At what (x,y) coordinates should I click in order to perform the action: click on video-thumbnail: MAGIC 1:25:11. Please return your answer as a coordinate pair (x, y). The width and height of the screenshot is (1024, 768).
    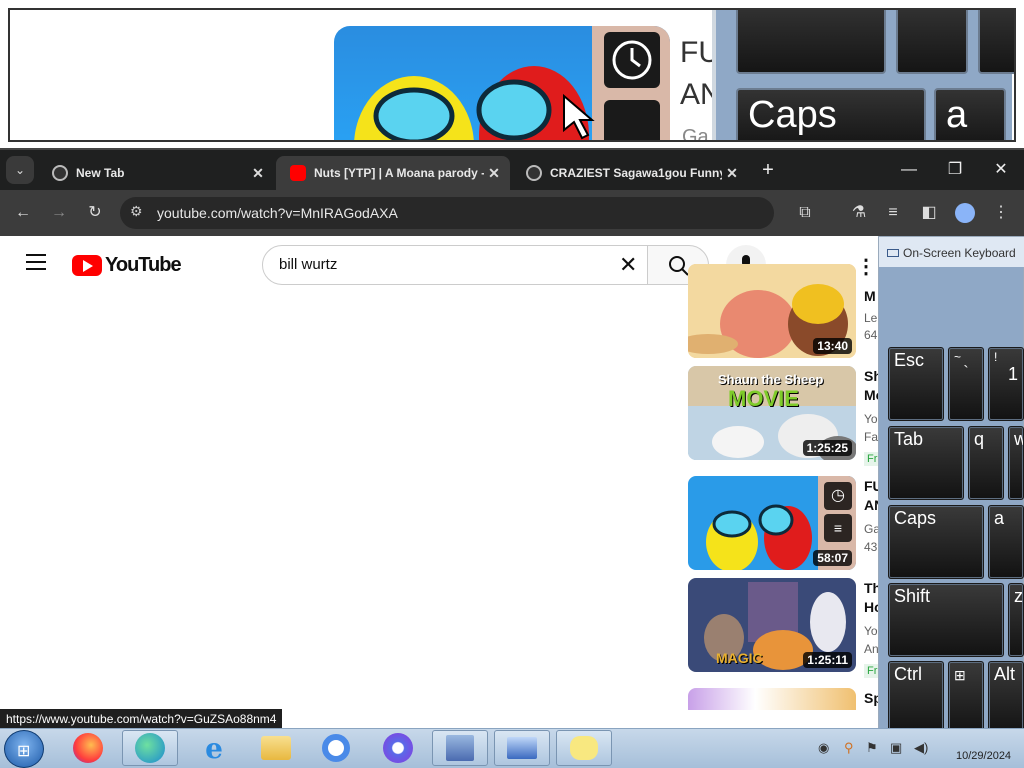
    Looking at the image, I should click on (772, 625).